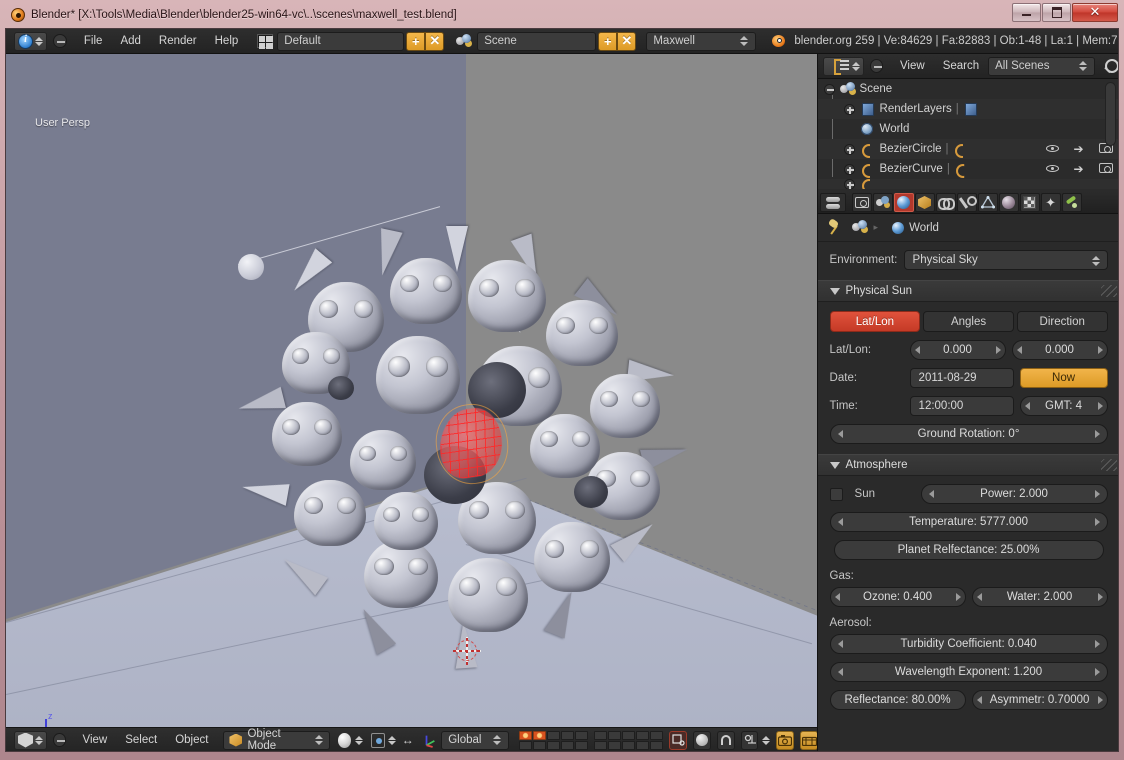 This screenshot has height=760, width=1124. I want to click on power-slider: Power: 2.000, so click(1014, 494).